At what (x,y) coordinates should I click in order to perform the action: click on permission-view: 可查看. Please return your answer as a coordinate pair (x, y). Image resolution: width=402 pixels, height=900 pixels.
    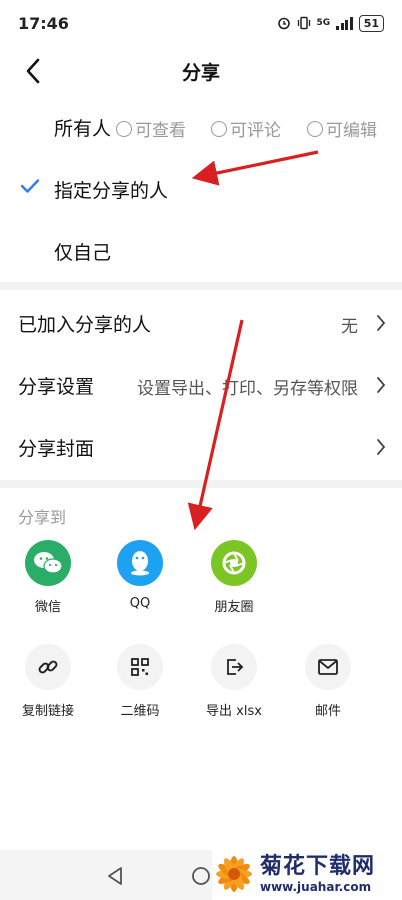
    Looking at the image, I should click on (151, 128).